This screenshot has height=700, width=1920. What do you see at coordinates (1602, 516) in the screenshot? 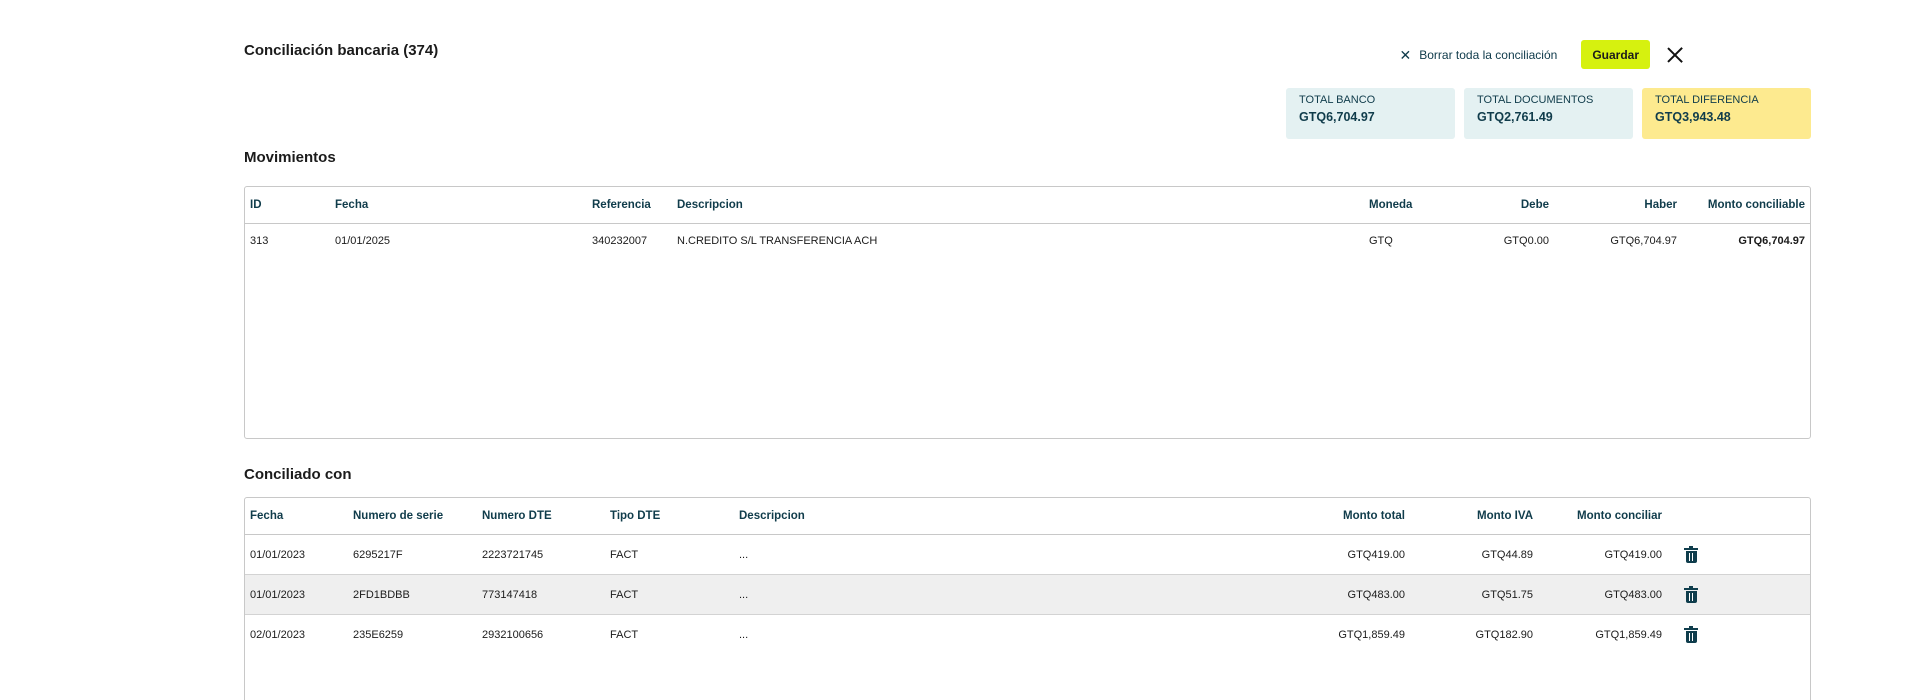
I see `col-monto-conciliar: Monto conciliar` at bounding box center [1602, 516].